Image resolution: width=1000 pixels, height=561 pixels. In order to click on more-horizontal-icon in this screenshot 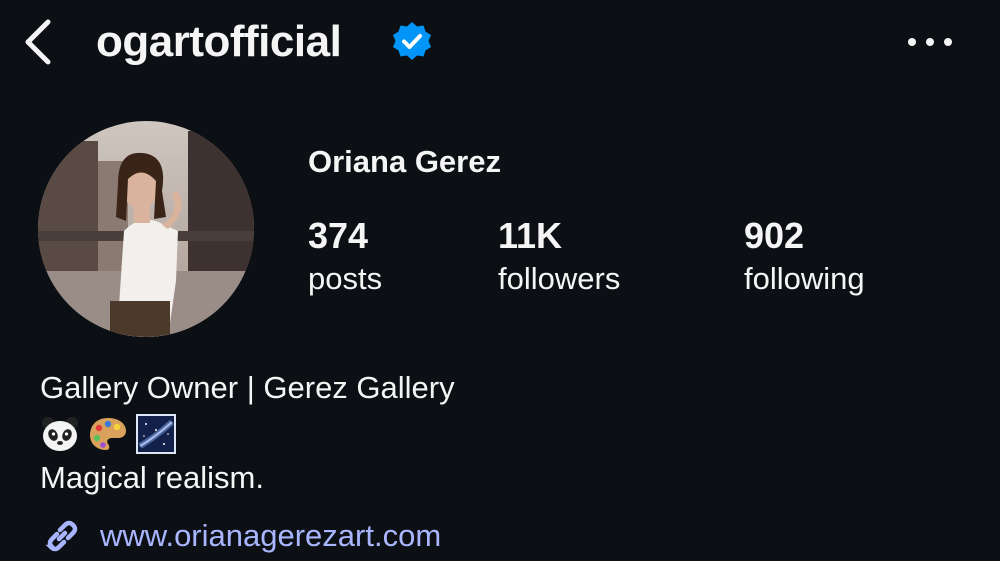, I will do `click(930, 42)`.